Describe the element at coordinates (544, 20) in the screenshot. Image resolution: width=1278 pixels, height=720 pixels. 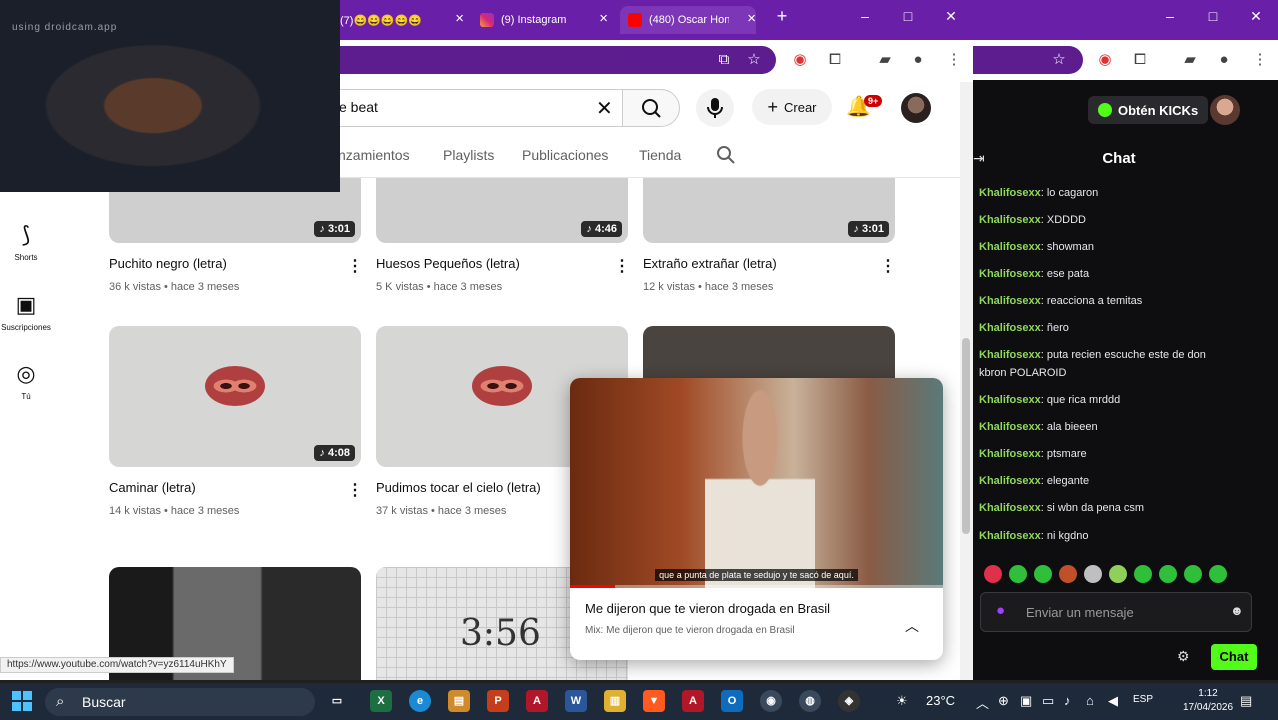
I see `tab-instagram: (9) Instagram ×` at that location.